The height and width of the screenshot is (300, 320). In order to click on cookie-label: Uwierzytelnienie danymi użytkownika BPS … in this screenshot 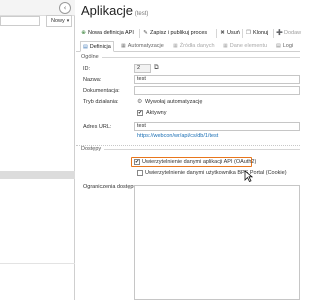, I will do `click(216, 173)`.